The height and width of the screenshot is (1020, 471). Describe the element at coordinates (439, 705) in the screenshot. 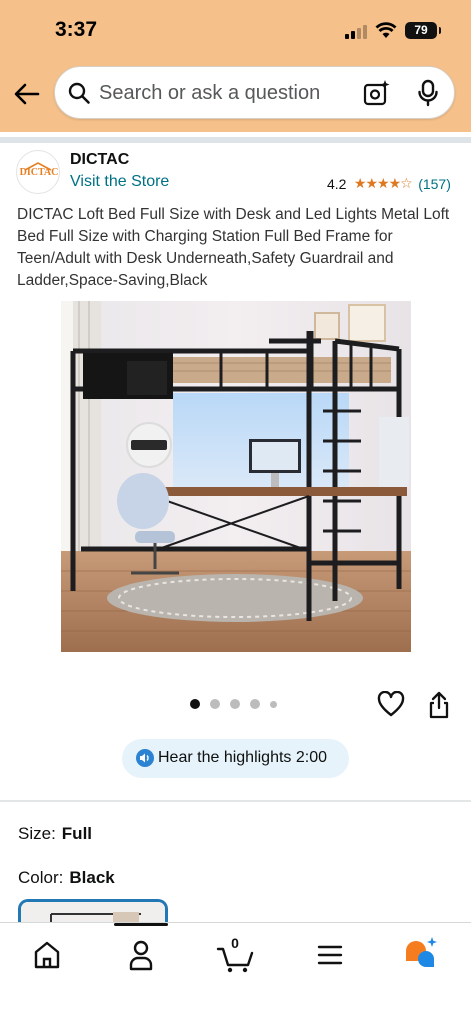

I see `share-icon` at that location.